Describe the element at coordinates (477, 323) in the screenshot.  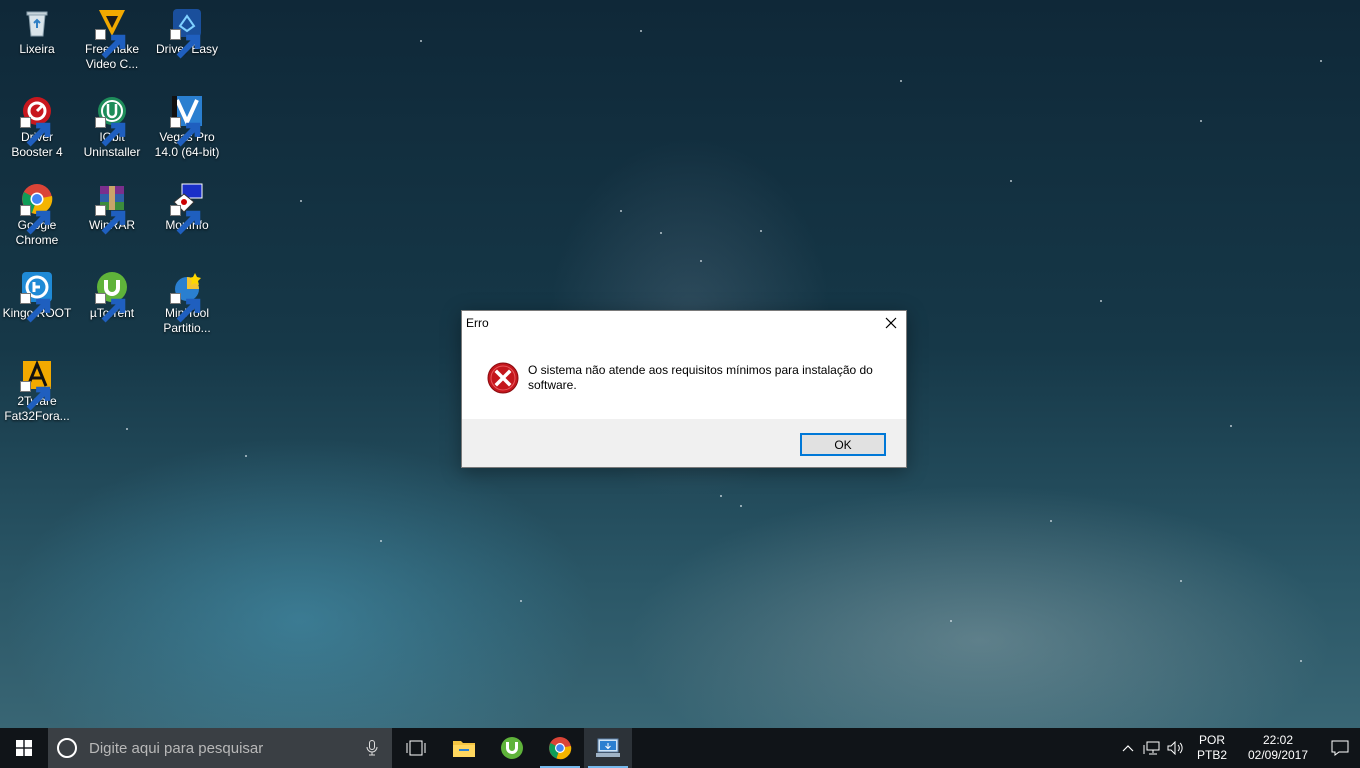
I see `dialog-title: Erro` at that location.